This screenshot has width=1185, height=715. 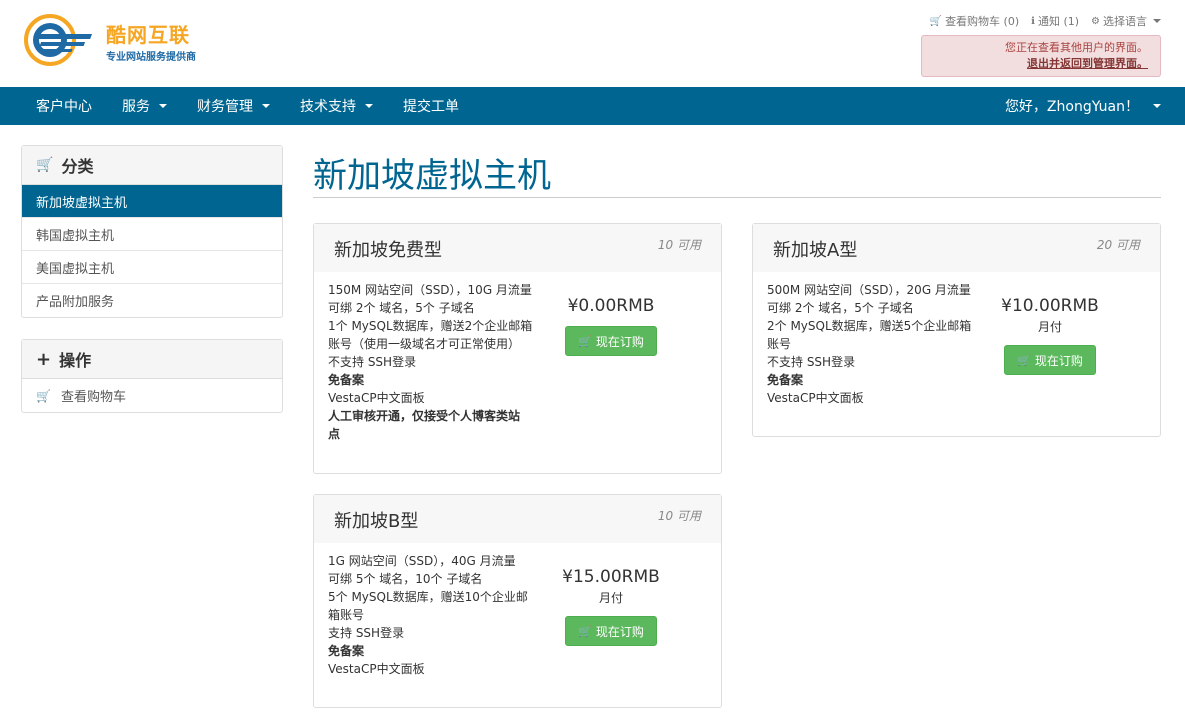 I want to click on product-pricing: ¥0.00RMB 🛒 现在订购, so click(x=611, y=326).